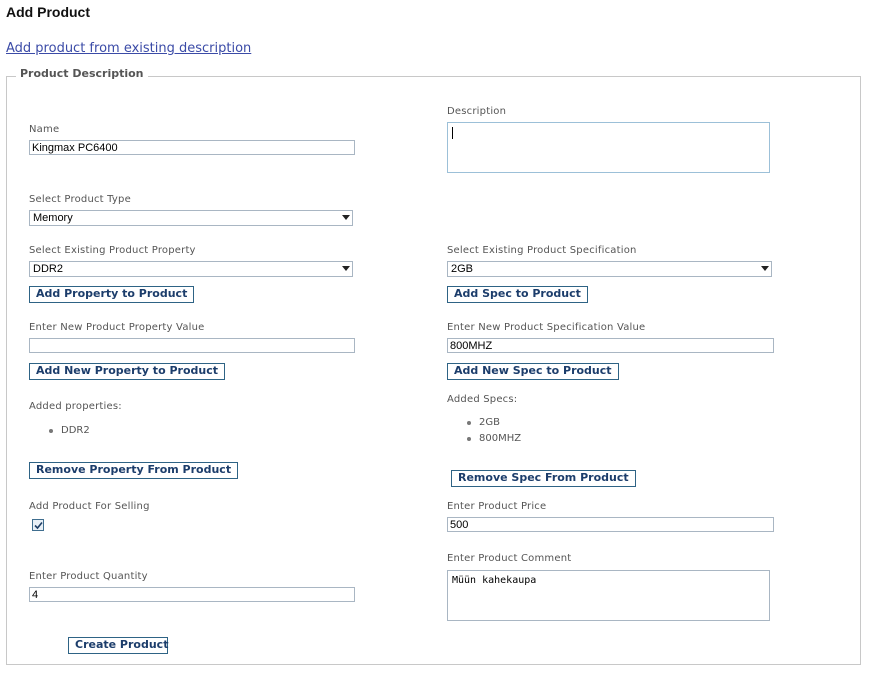 The height and width of the screenshot is (681, 877). I want to click on remove-property-button: Remove Property From Product, so click(134, 470).